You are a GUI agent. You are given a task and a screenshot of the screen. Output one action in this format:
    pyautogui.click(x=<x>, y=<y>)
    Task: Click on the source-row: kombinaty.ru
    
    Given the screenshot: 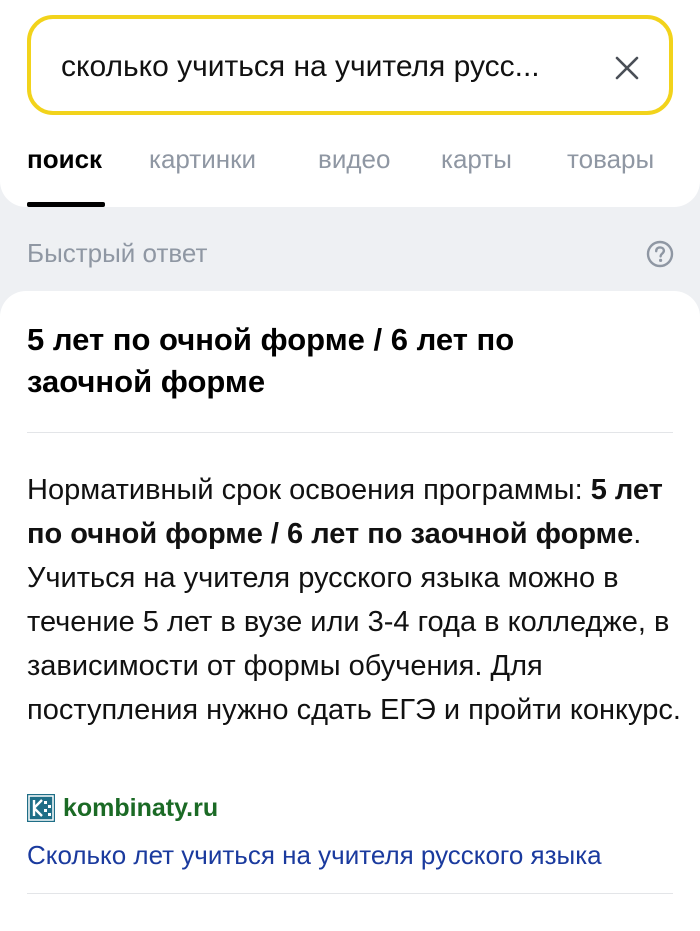 What is the action you would take?
    pyautogui.click(x=122, y=808)
    